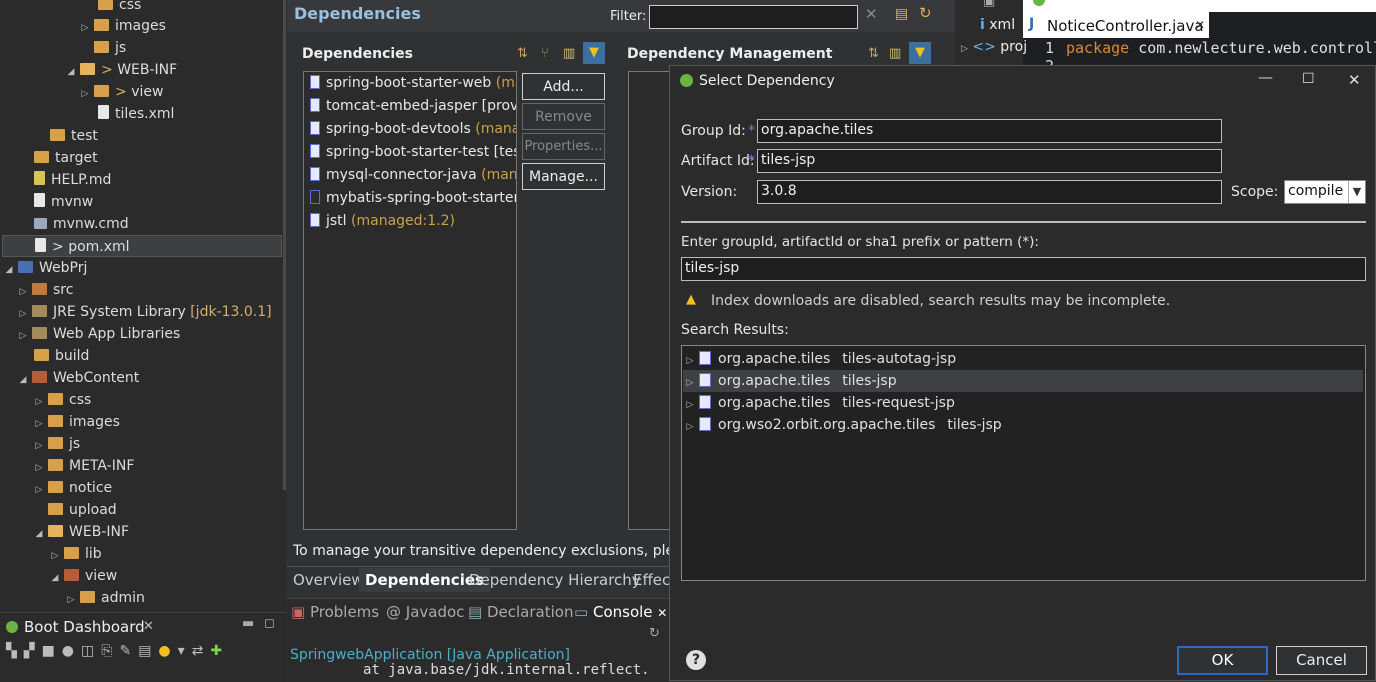 This screenshot has height=682, width=1376. I want to click on tree-item: mvnw, so click(63, 202).